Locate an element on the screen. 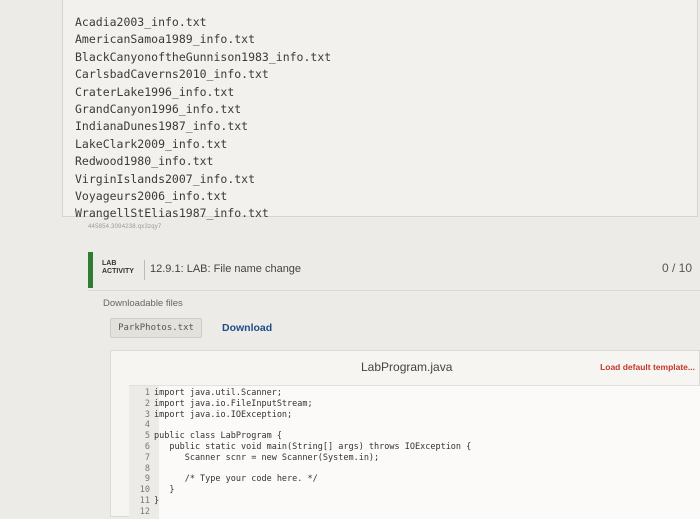 Image resolution: width=700 pixels, height=519 pixels. line-number: 10 is located at coordinates (144, 490).